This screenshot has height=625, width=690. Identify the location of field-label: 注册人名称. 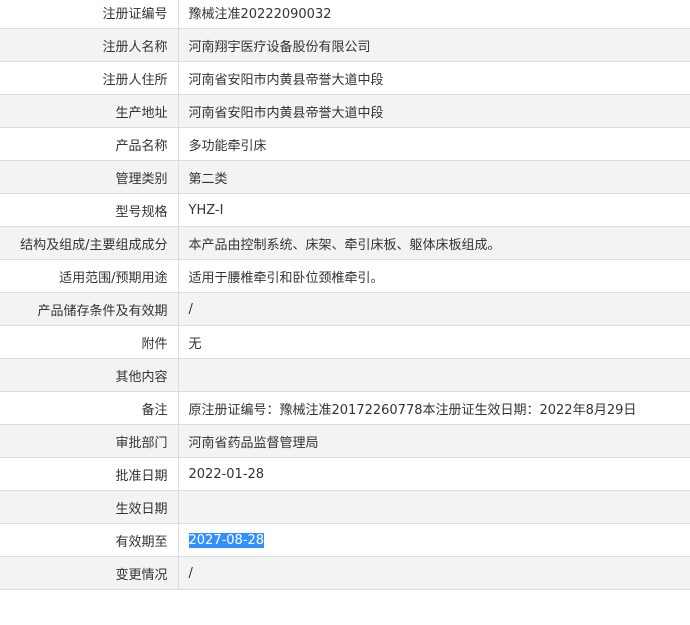
(89, 45).